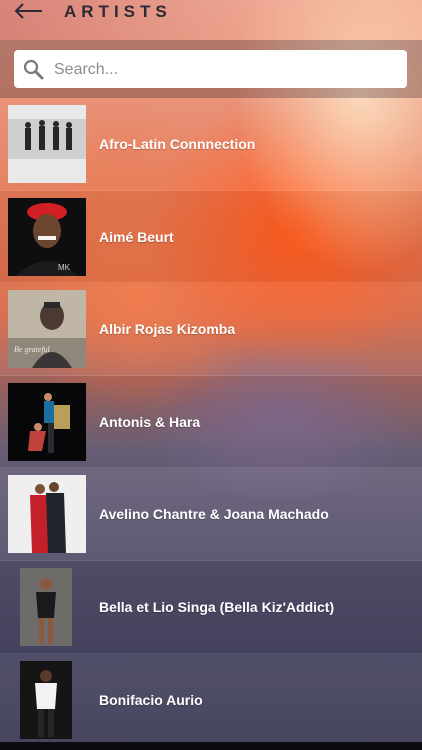 This screenshot has width=422, height=750. What do you see at coordinates (211, 700) in the screenshot?
I see `artist-row: Bonifacio Aurio` at bounding box center [211, 700].